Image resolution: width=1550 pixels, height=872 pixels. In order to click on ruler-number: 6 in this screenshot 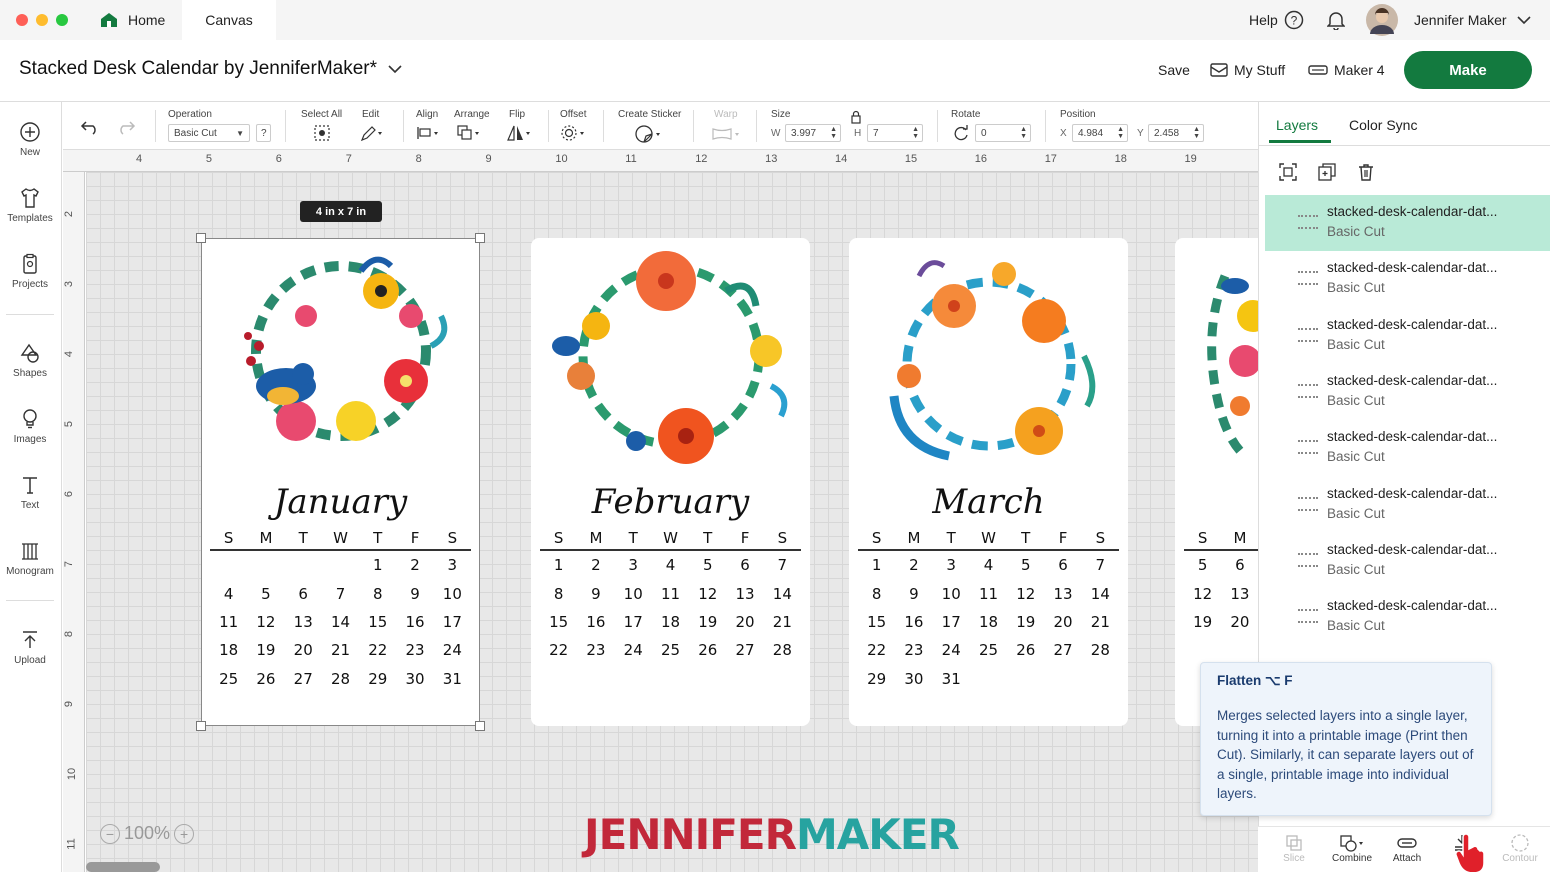, I will do `click(69, 494)`.